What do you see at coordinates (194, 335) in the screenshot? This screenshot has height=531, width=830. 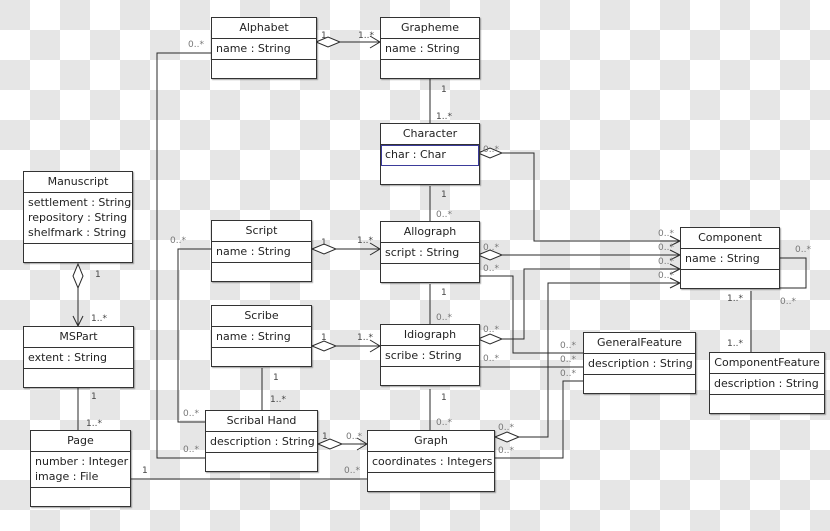 I see `assoc-script-scribalhand` at bounding box center [194, 335].